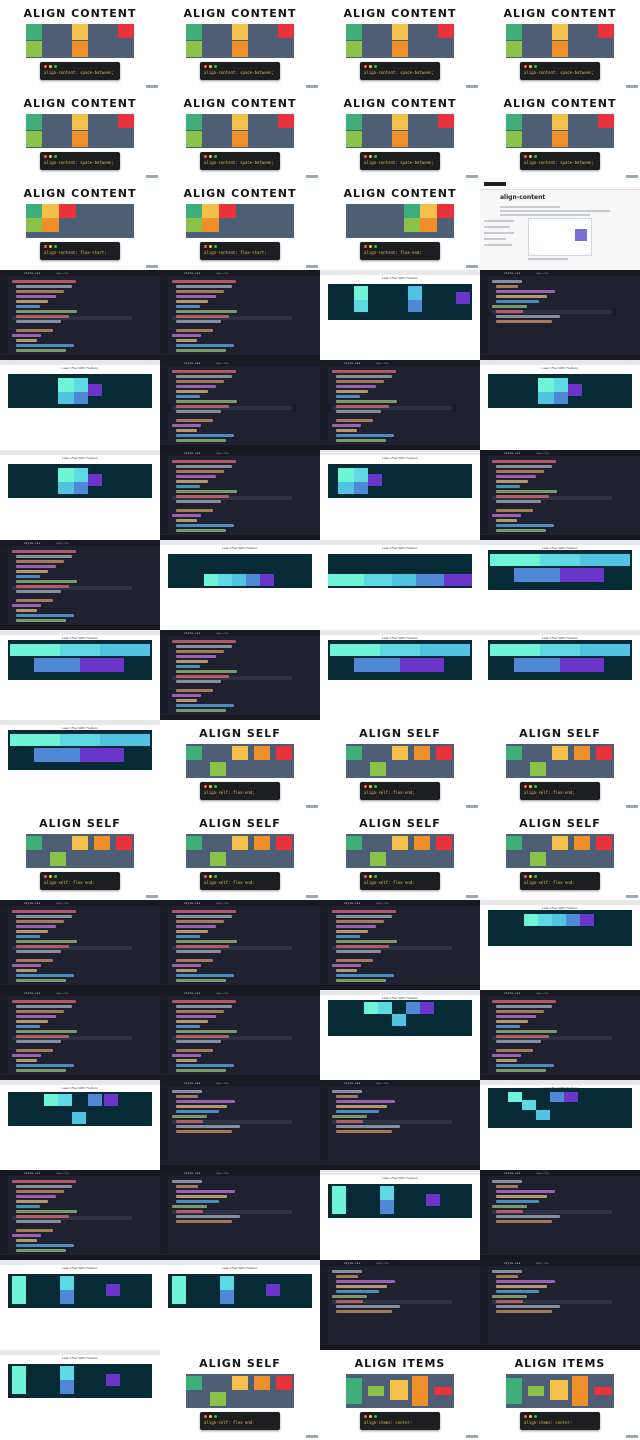  What do you see at coordinates (560, 237) in the screenshot?
I see `interactive-example-panel` at bounding box center [560, 237].